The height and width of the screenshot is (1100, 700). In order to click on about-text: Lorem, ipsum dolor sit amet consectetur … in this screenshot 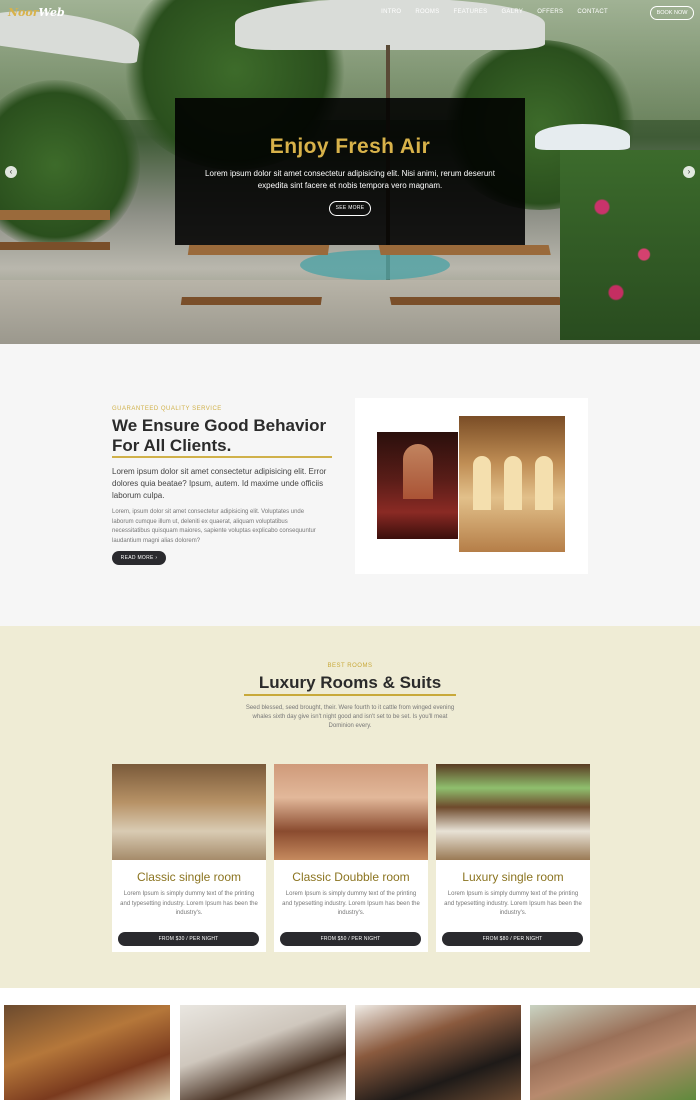, I will do `click(214, 526)`.